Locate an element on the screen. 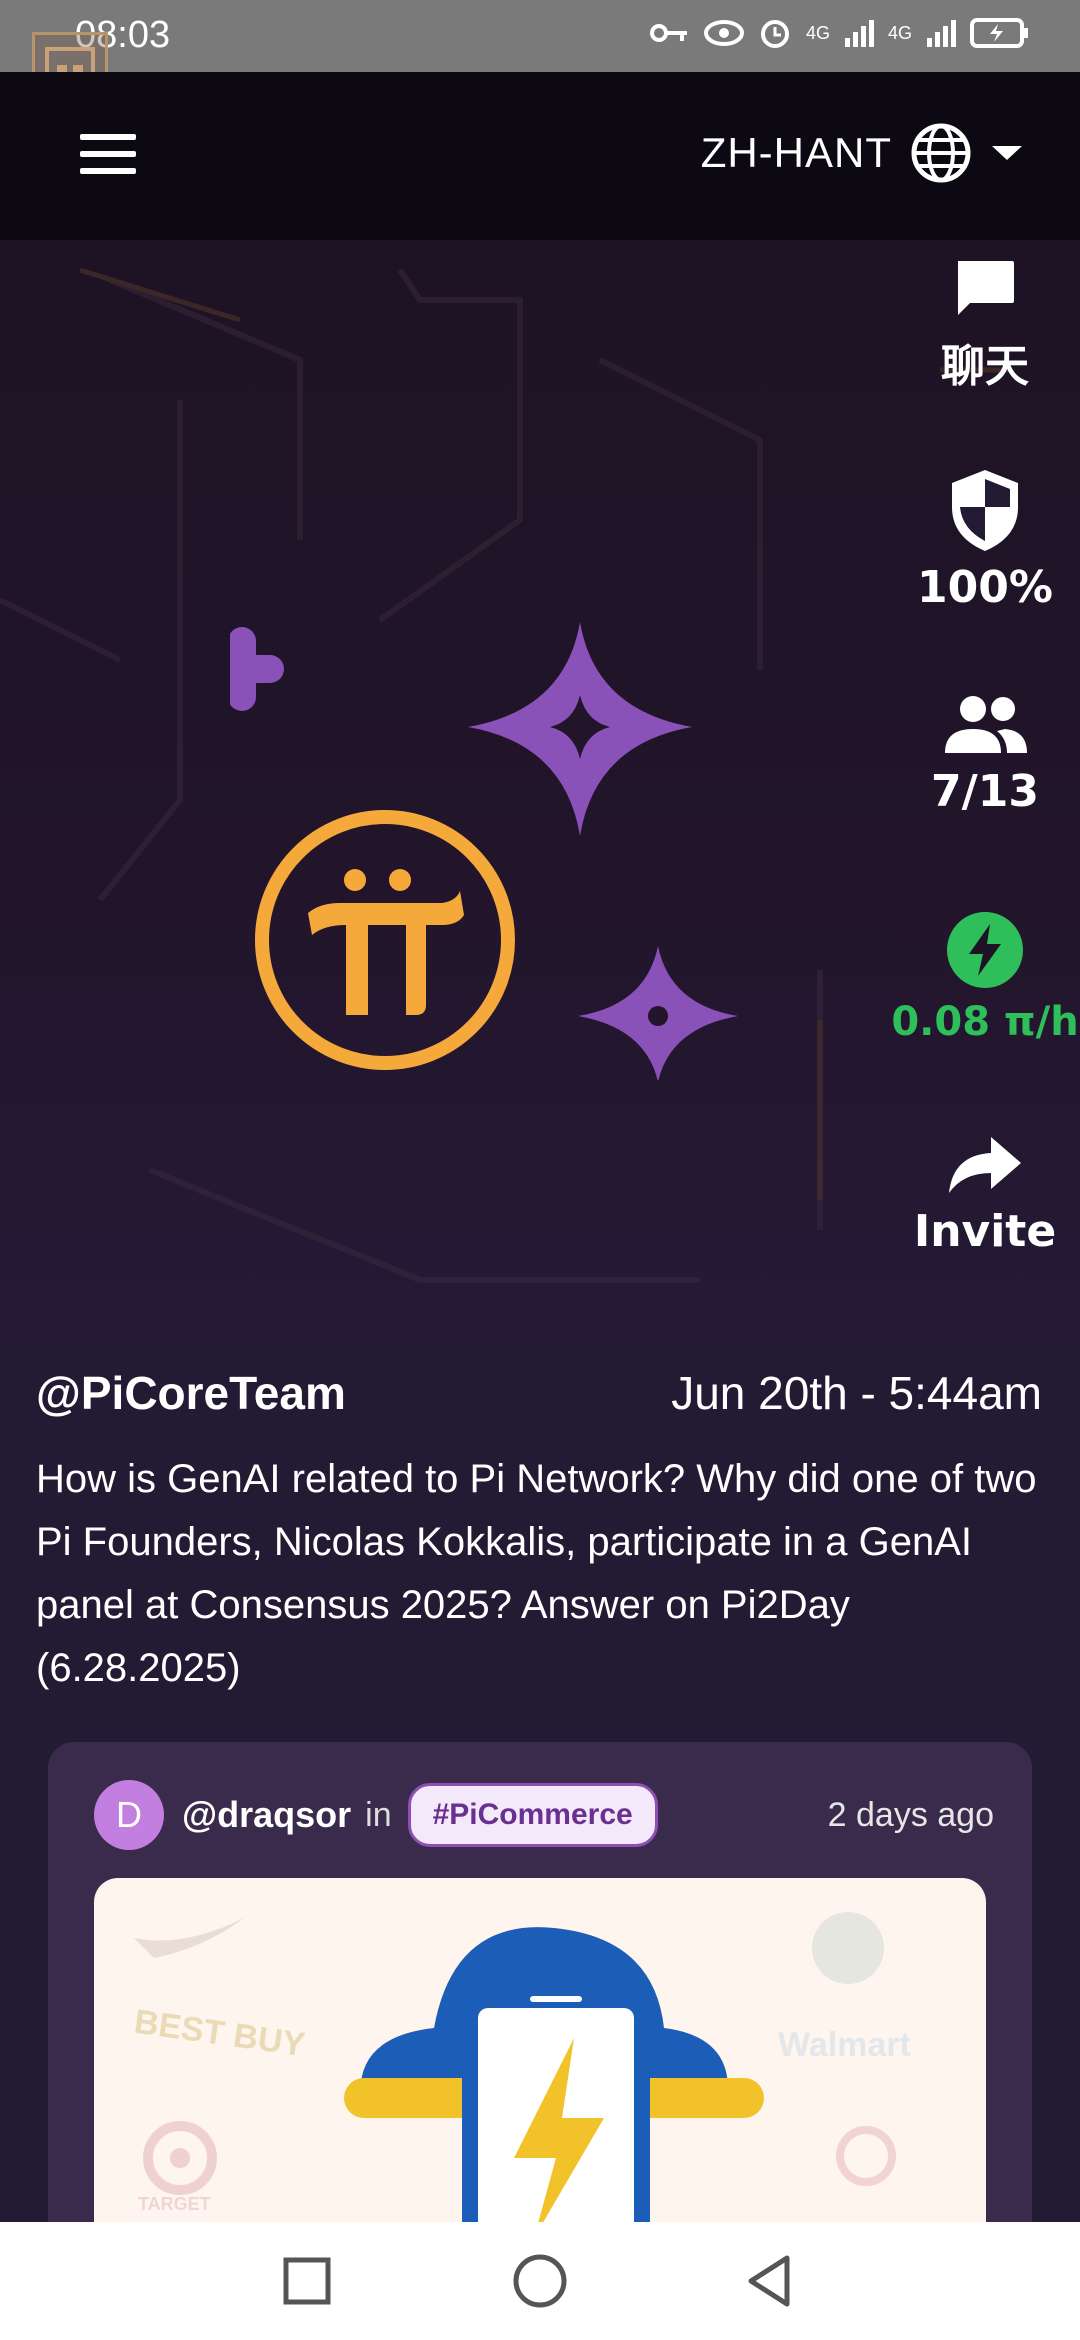 The height and width of the screenshot is (2340, 1080). language-selector: ZH-HANT is located at coordinates (862, 153).